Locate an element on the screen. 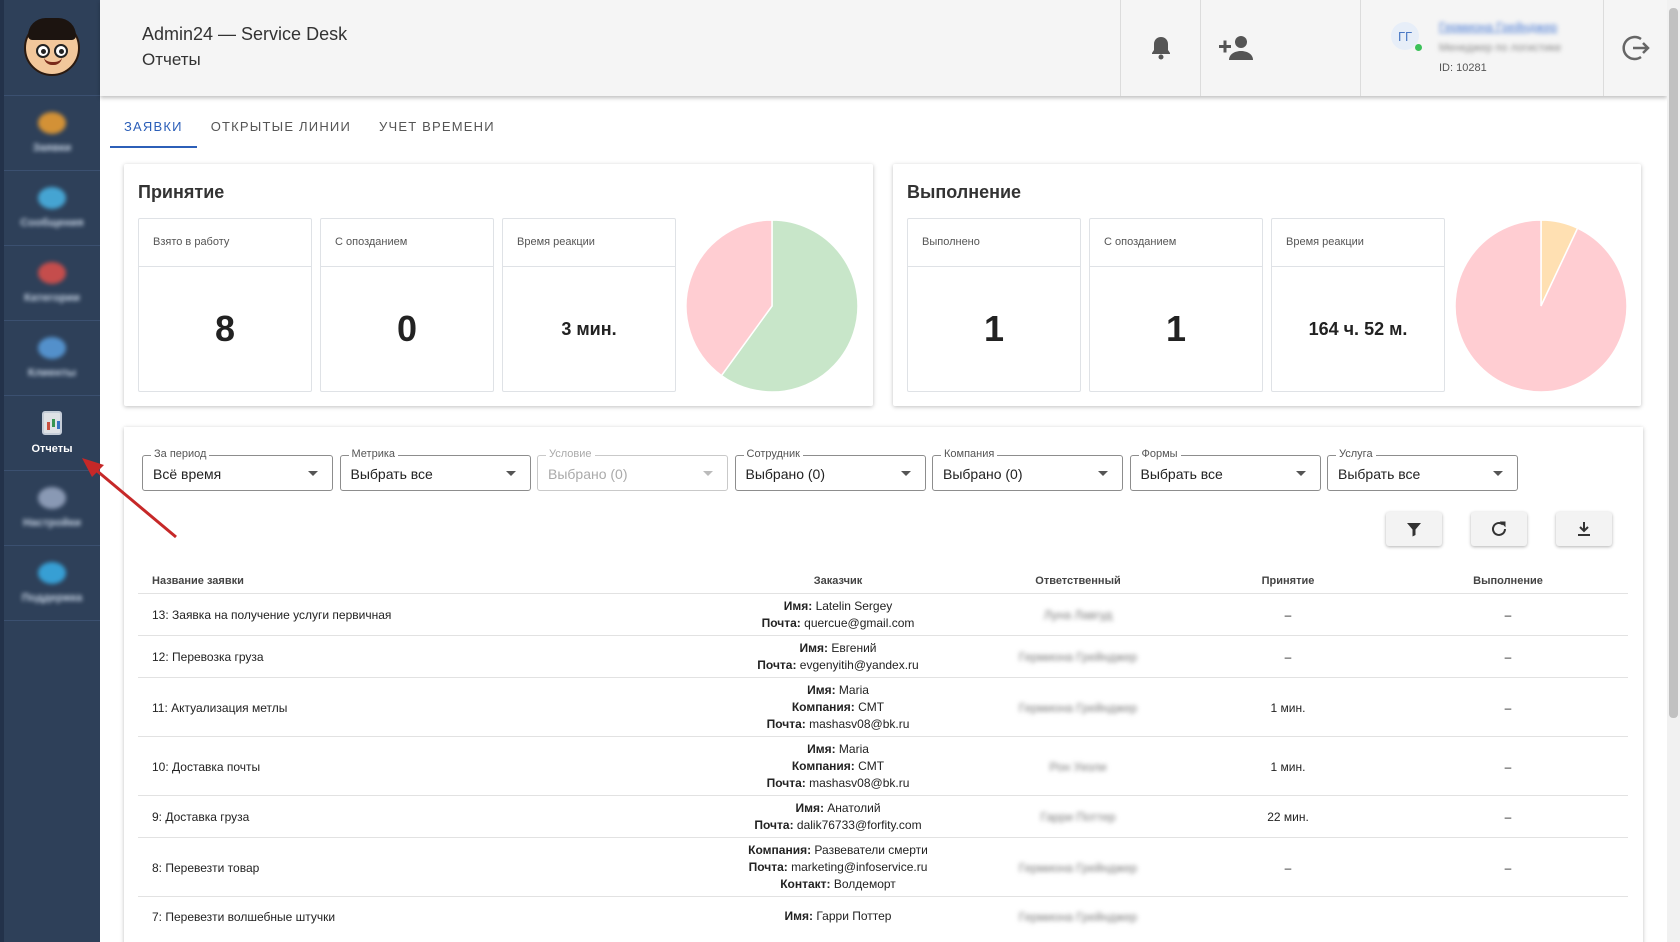  col-header-customer: Заказчик is located at coordinates (838, 581).